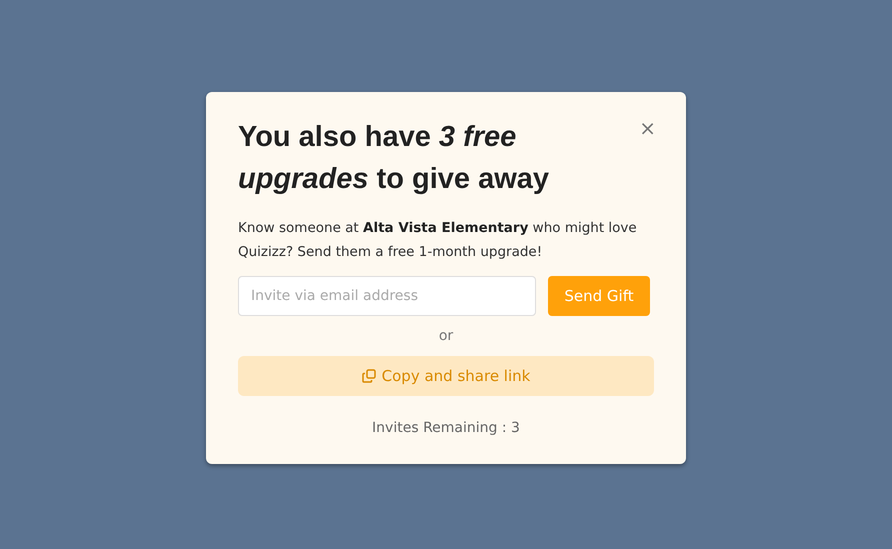  I want to click on close-button: ×, so click(647, 128).